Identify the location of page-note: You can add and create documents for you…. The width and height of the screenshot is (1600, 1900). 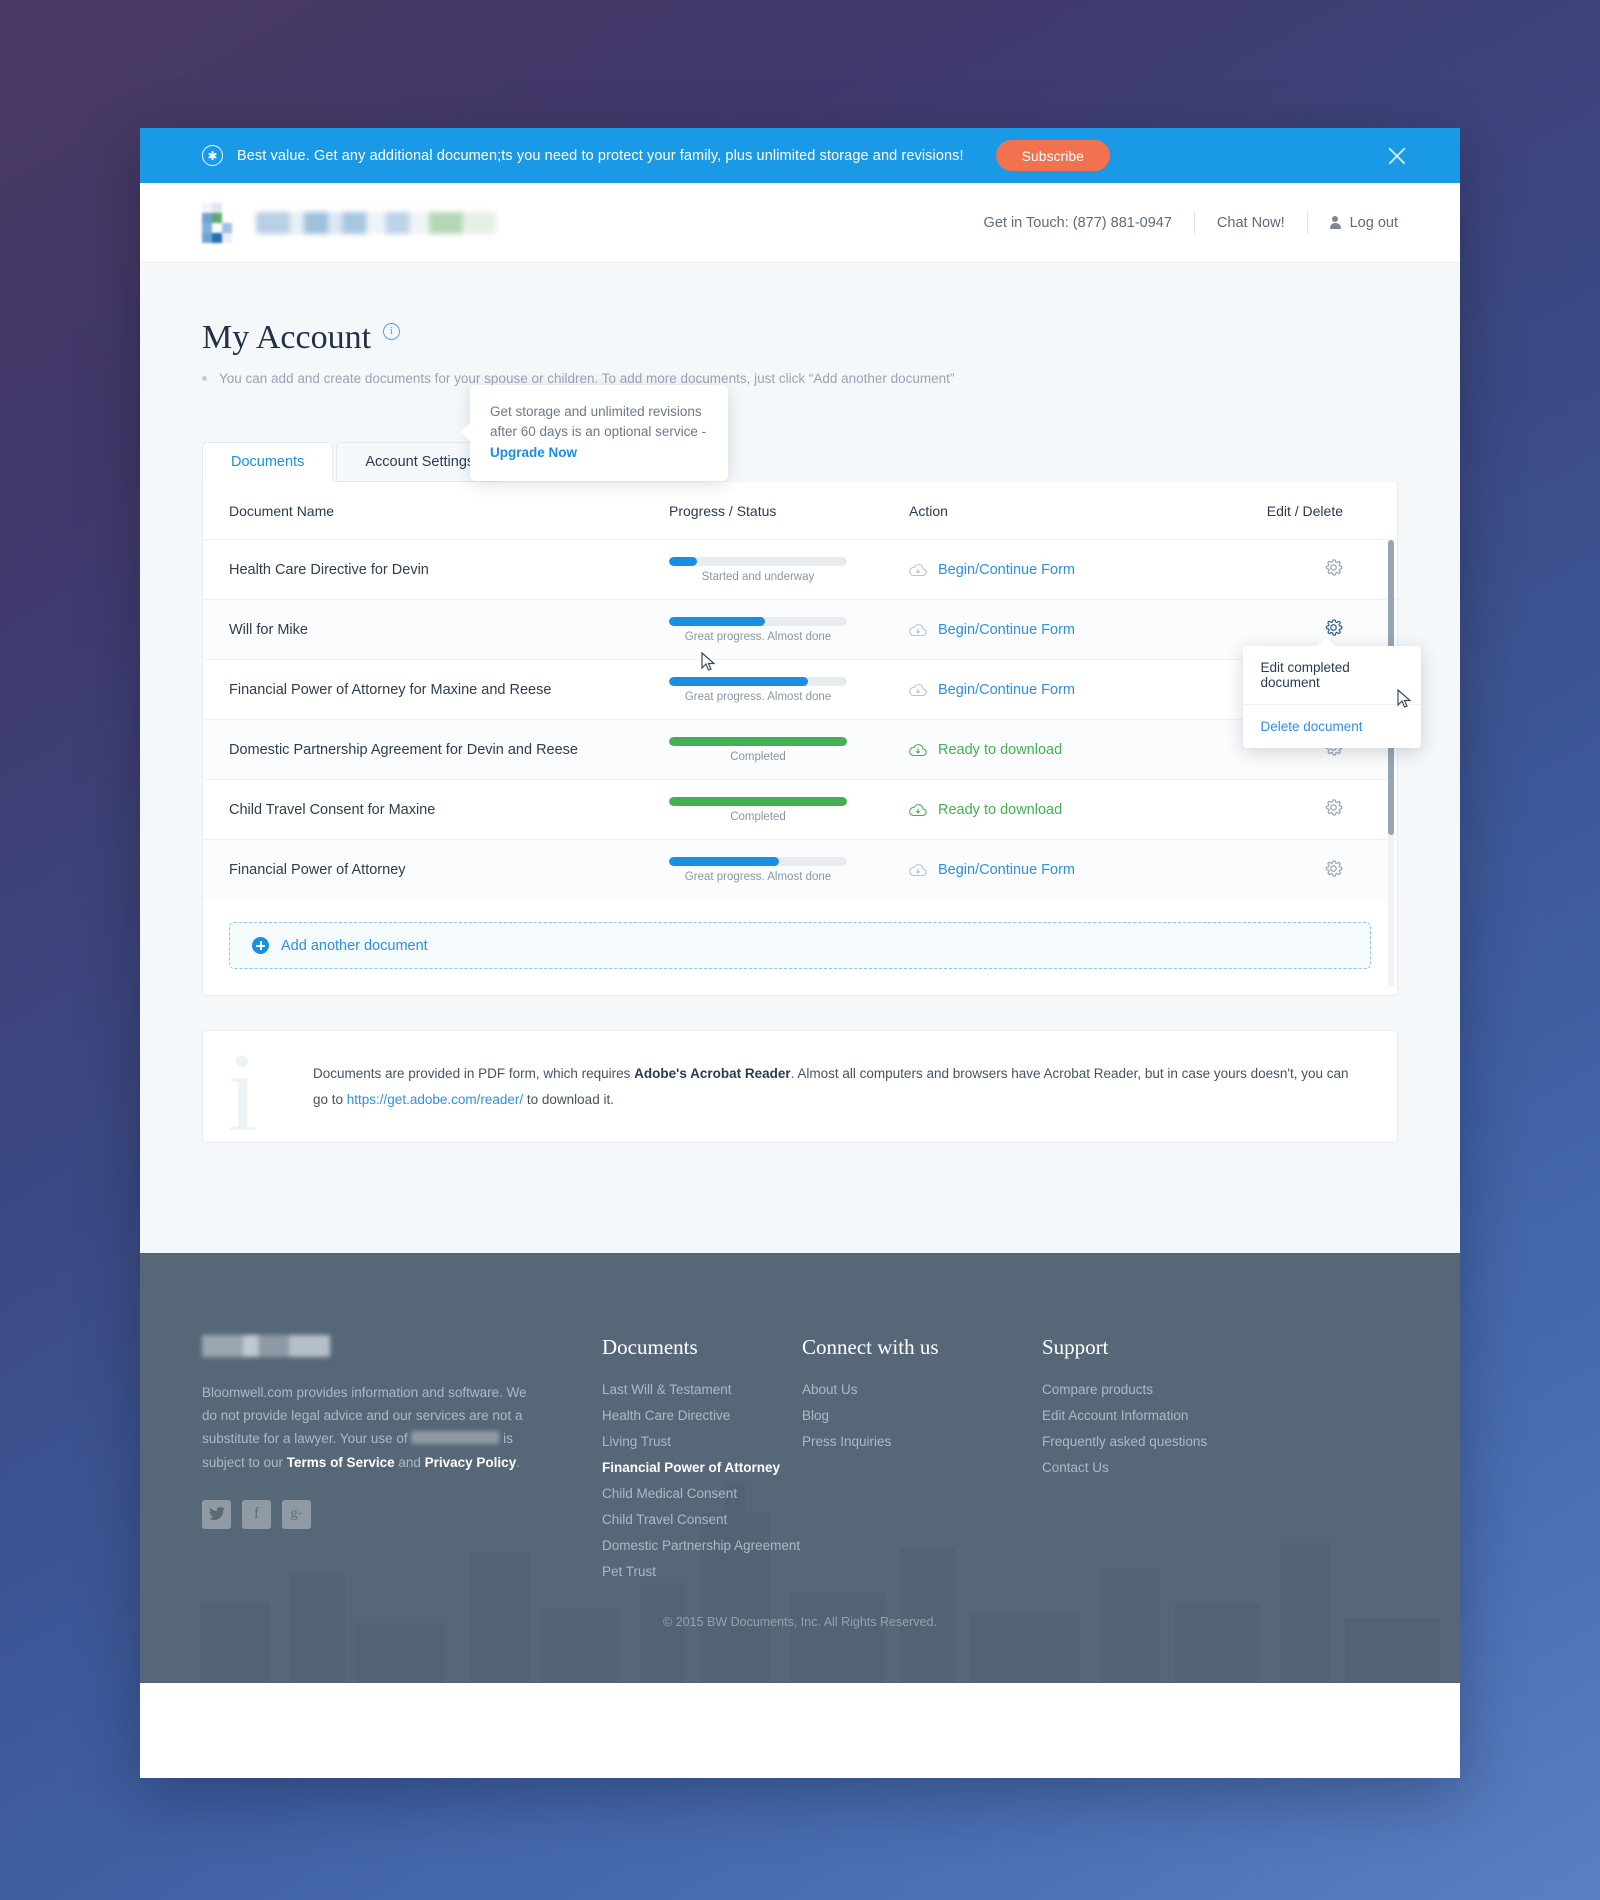
(800, 378).